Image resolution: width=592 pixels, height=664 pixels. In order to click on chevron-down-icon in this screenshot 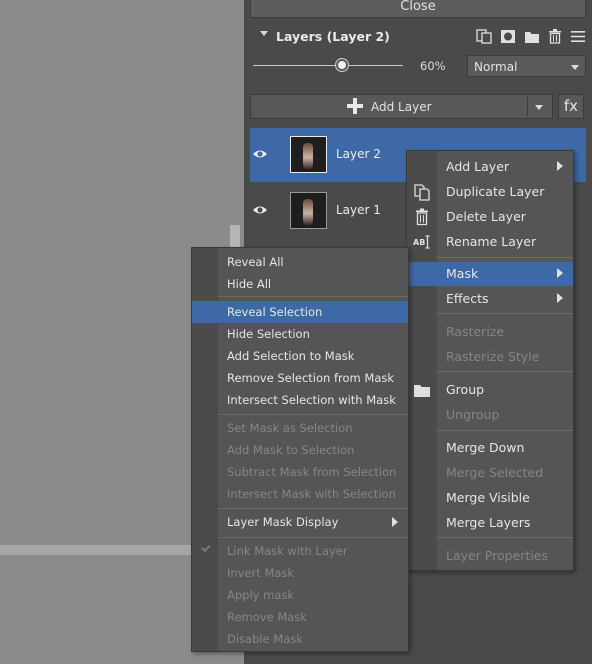, I will do `click(575, 67)`.